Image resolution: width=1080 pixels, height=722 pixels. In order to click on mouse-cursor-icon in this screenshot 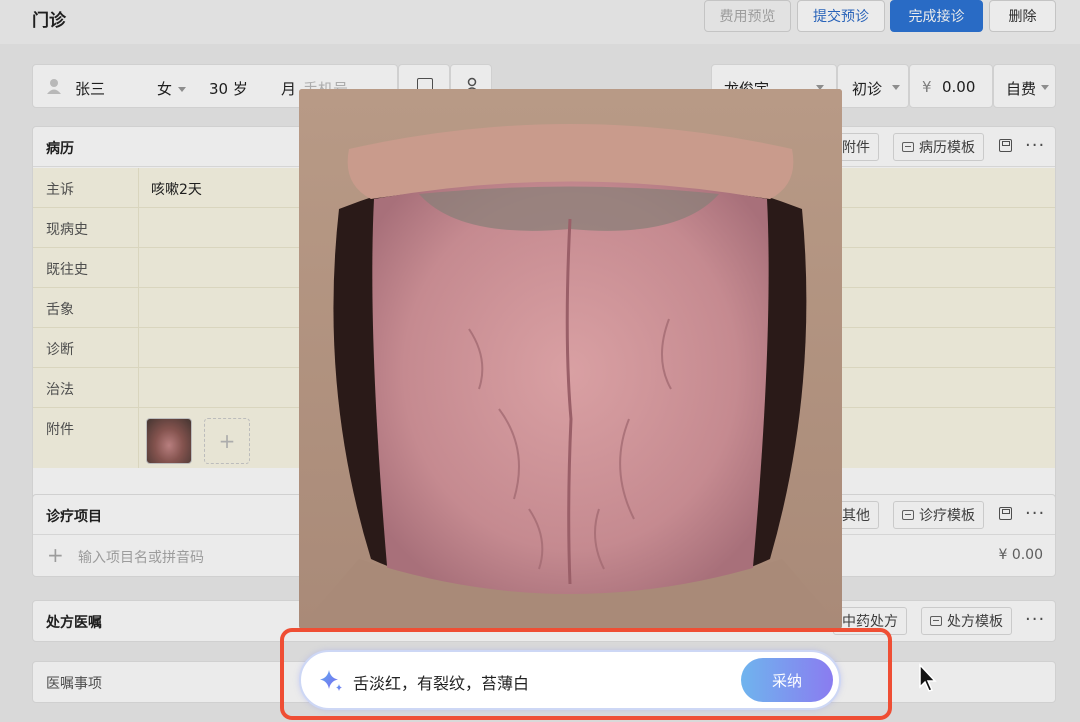, I will do `click(928, 678)`.